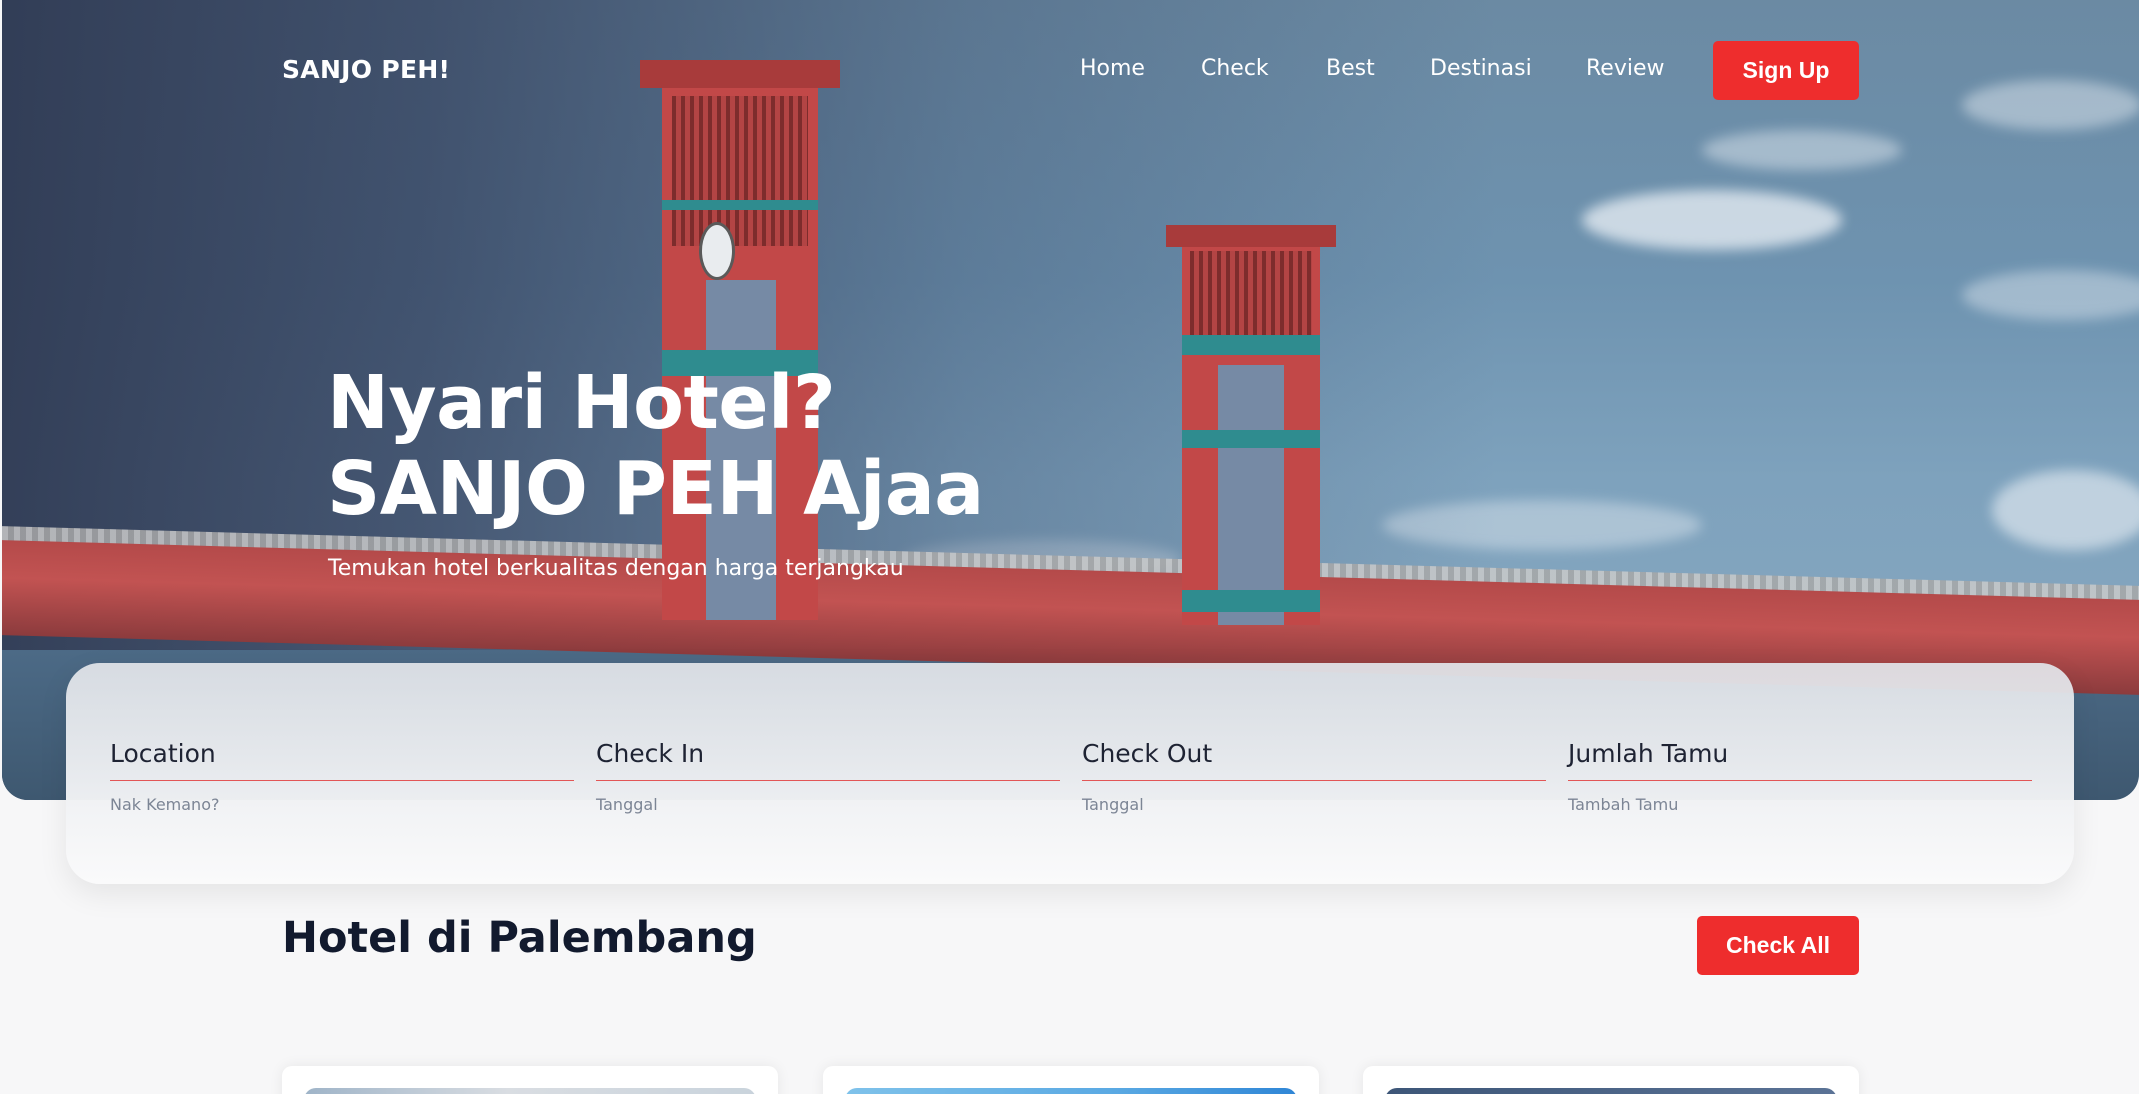 This screenshot has width=2139, height=1094. Describe the element at coordinates (1314, 804) in the screenshot. I see `check-out-placeholder: Tanggal` at that location.